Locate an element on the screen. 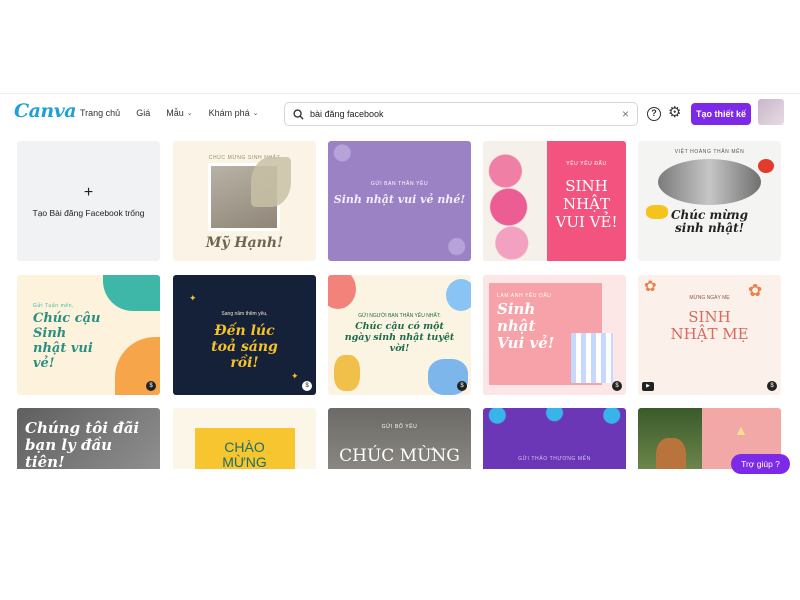 The height and width of the screenshot is (600, 800). cake-shape is located at coordinates (592, 358).